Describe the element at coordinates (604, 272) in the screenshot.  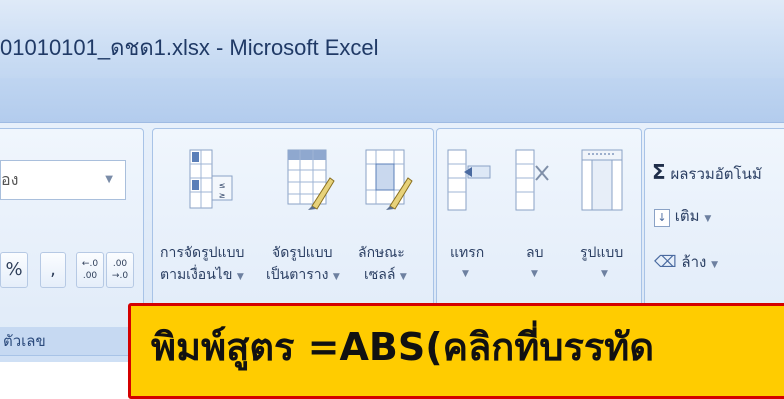
I see `format-dropdown-arrow-icon: ▼` at that location.